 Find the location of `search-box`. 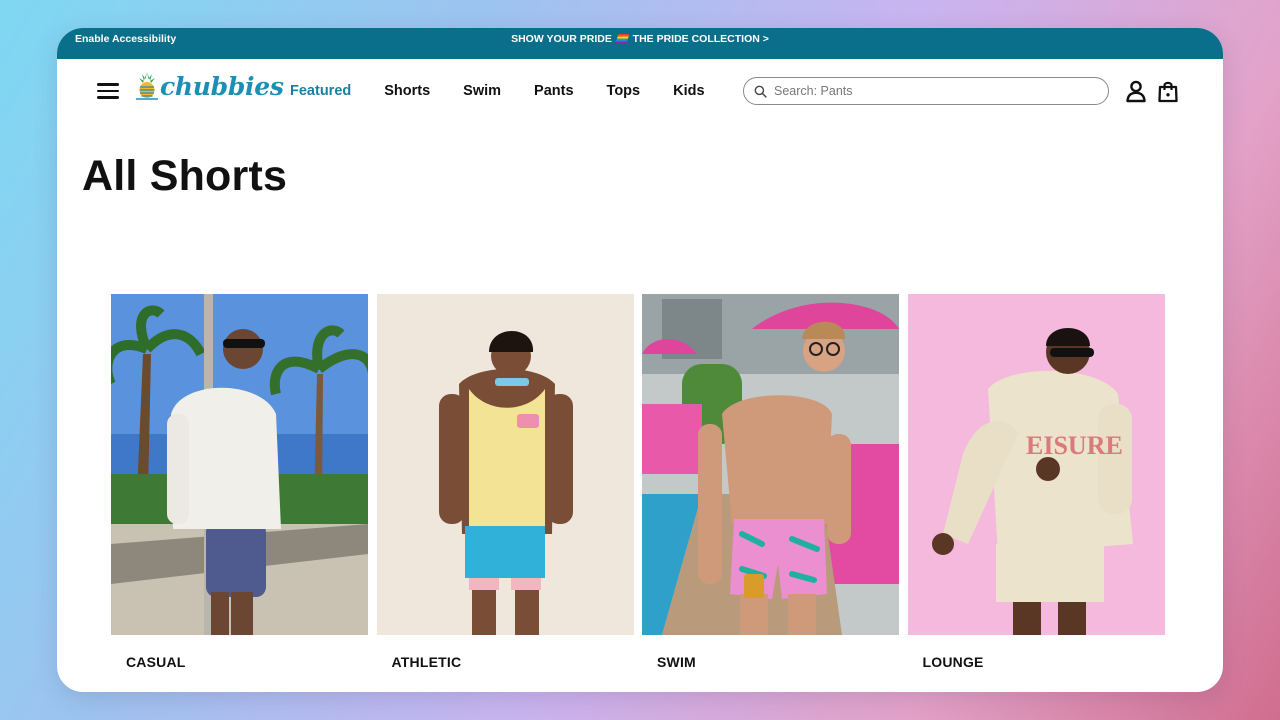

search-box is located at coordinates (926, 91).